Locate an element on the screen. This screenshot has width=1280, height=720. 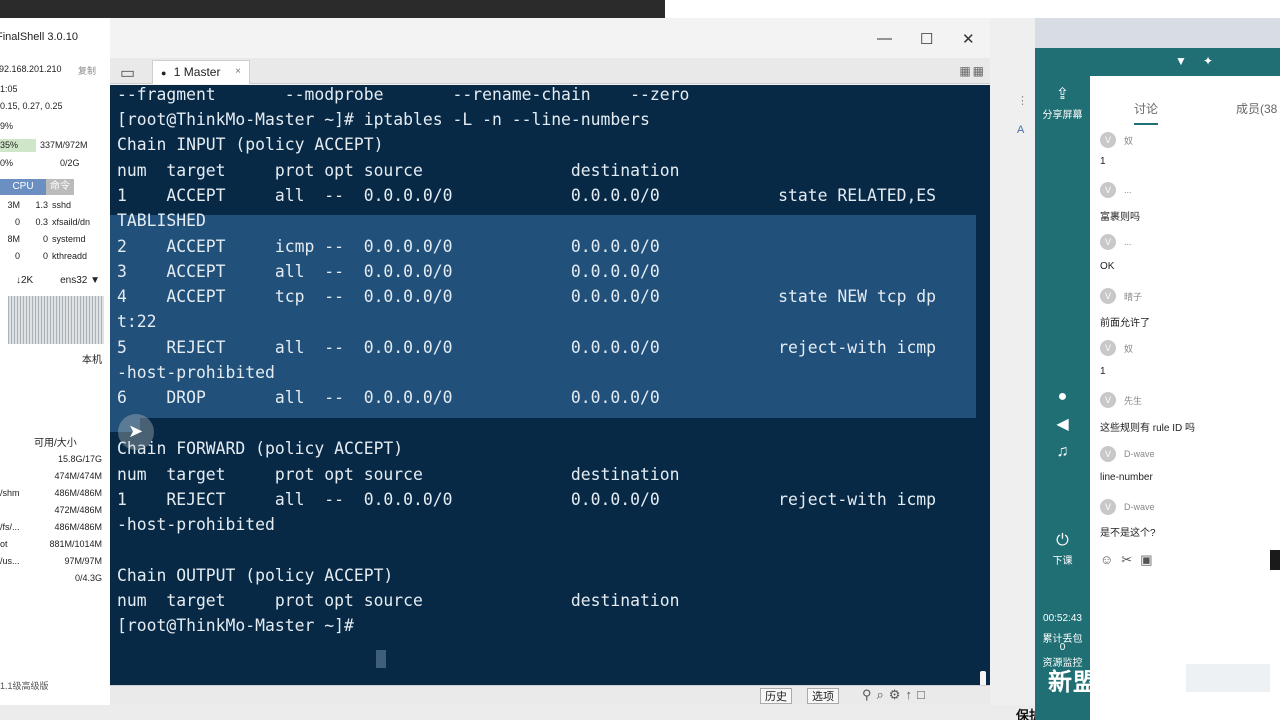
network-graph is located at coordinates (56, 320).